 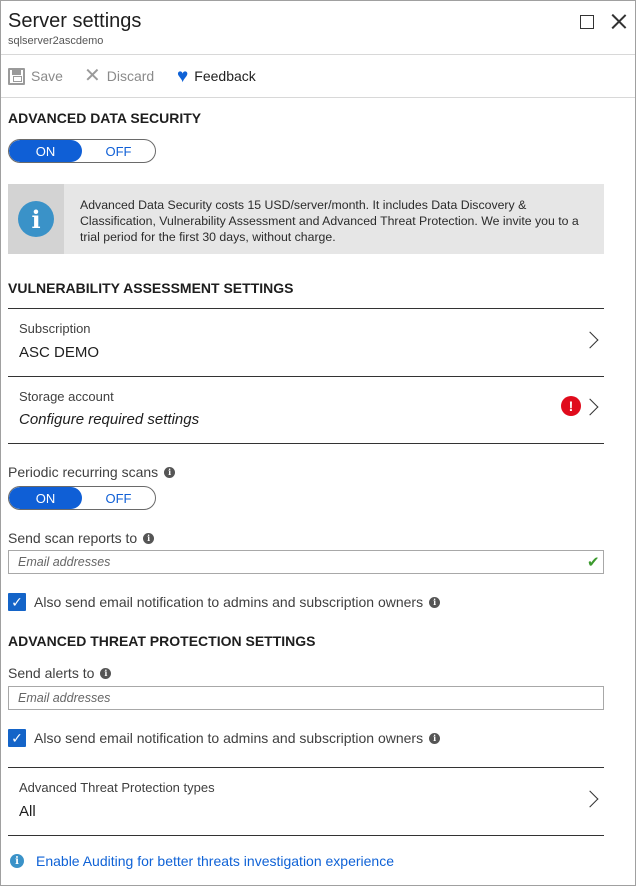 What do you see at coordinates (151, 288) in the screenshot?
I see `va-heading: VULNERABILITY ASSESSMENT SETTINGS` at bounding box center [151, 288].